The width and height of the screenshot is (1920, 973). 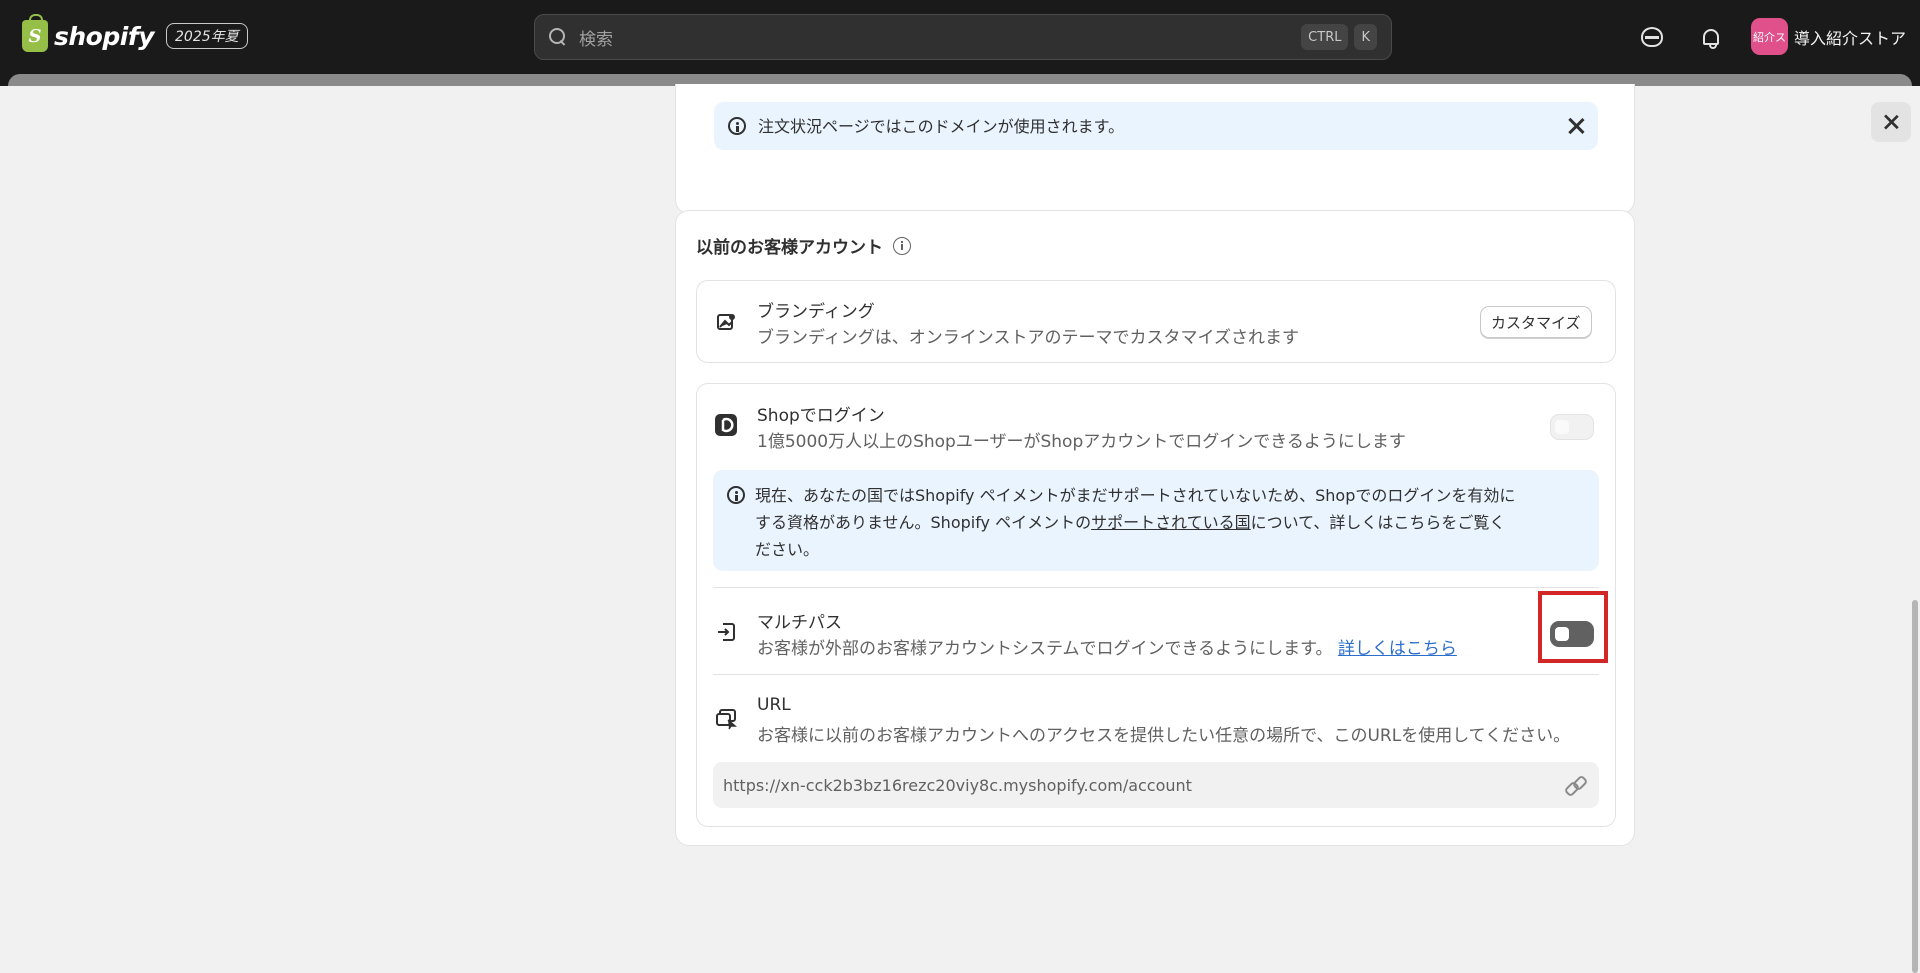 What do you see at coordinates (821, 416) in the screenshot?
I see `shop-login-title: Shopでログイン` at bounding box center [821, 416].